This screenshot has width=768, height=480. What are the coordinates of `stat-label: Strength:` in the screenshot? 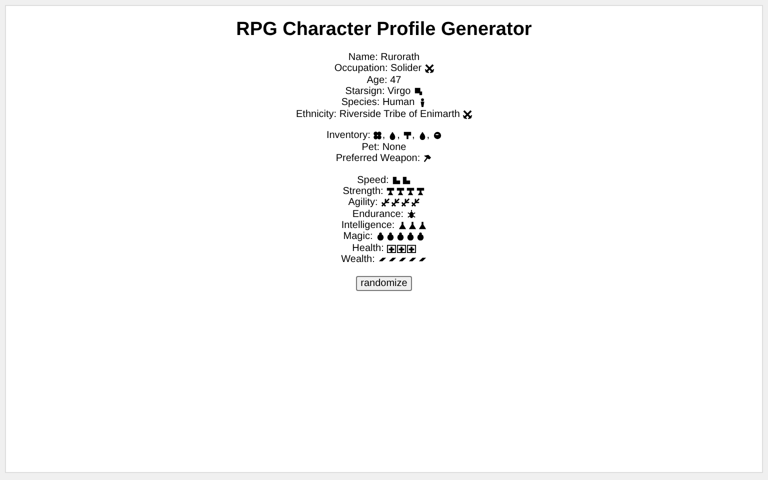 It's located at (363, 192).